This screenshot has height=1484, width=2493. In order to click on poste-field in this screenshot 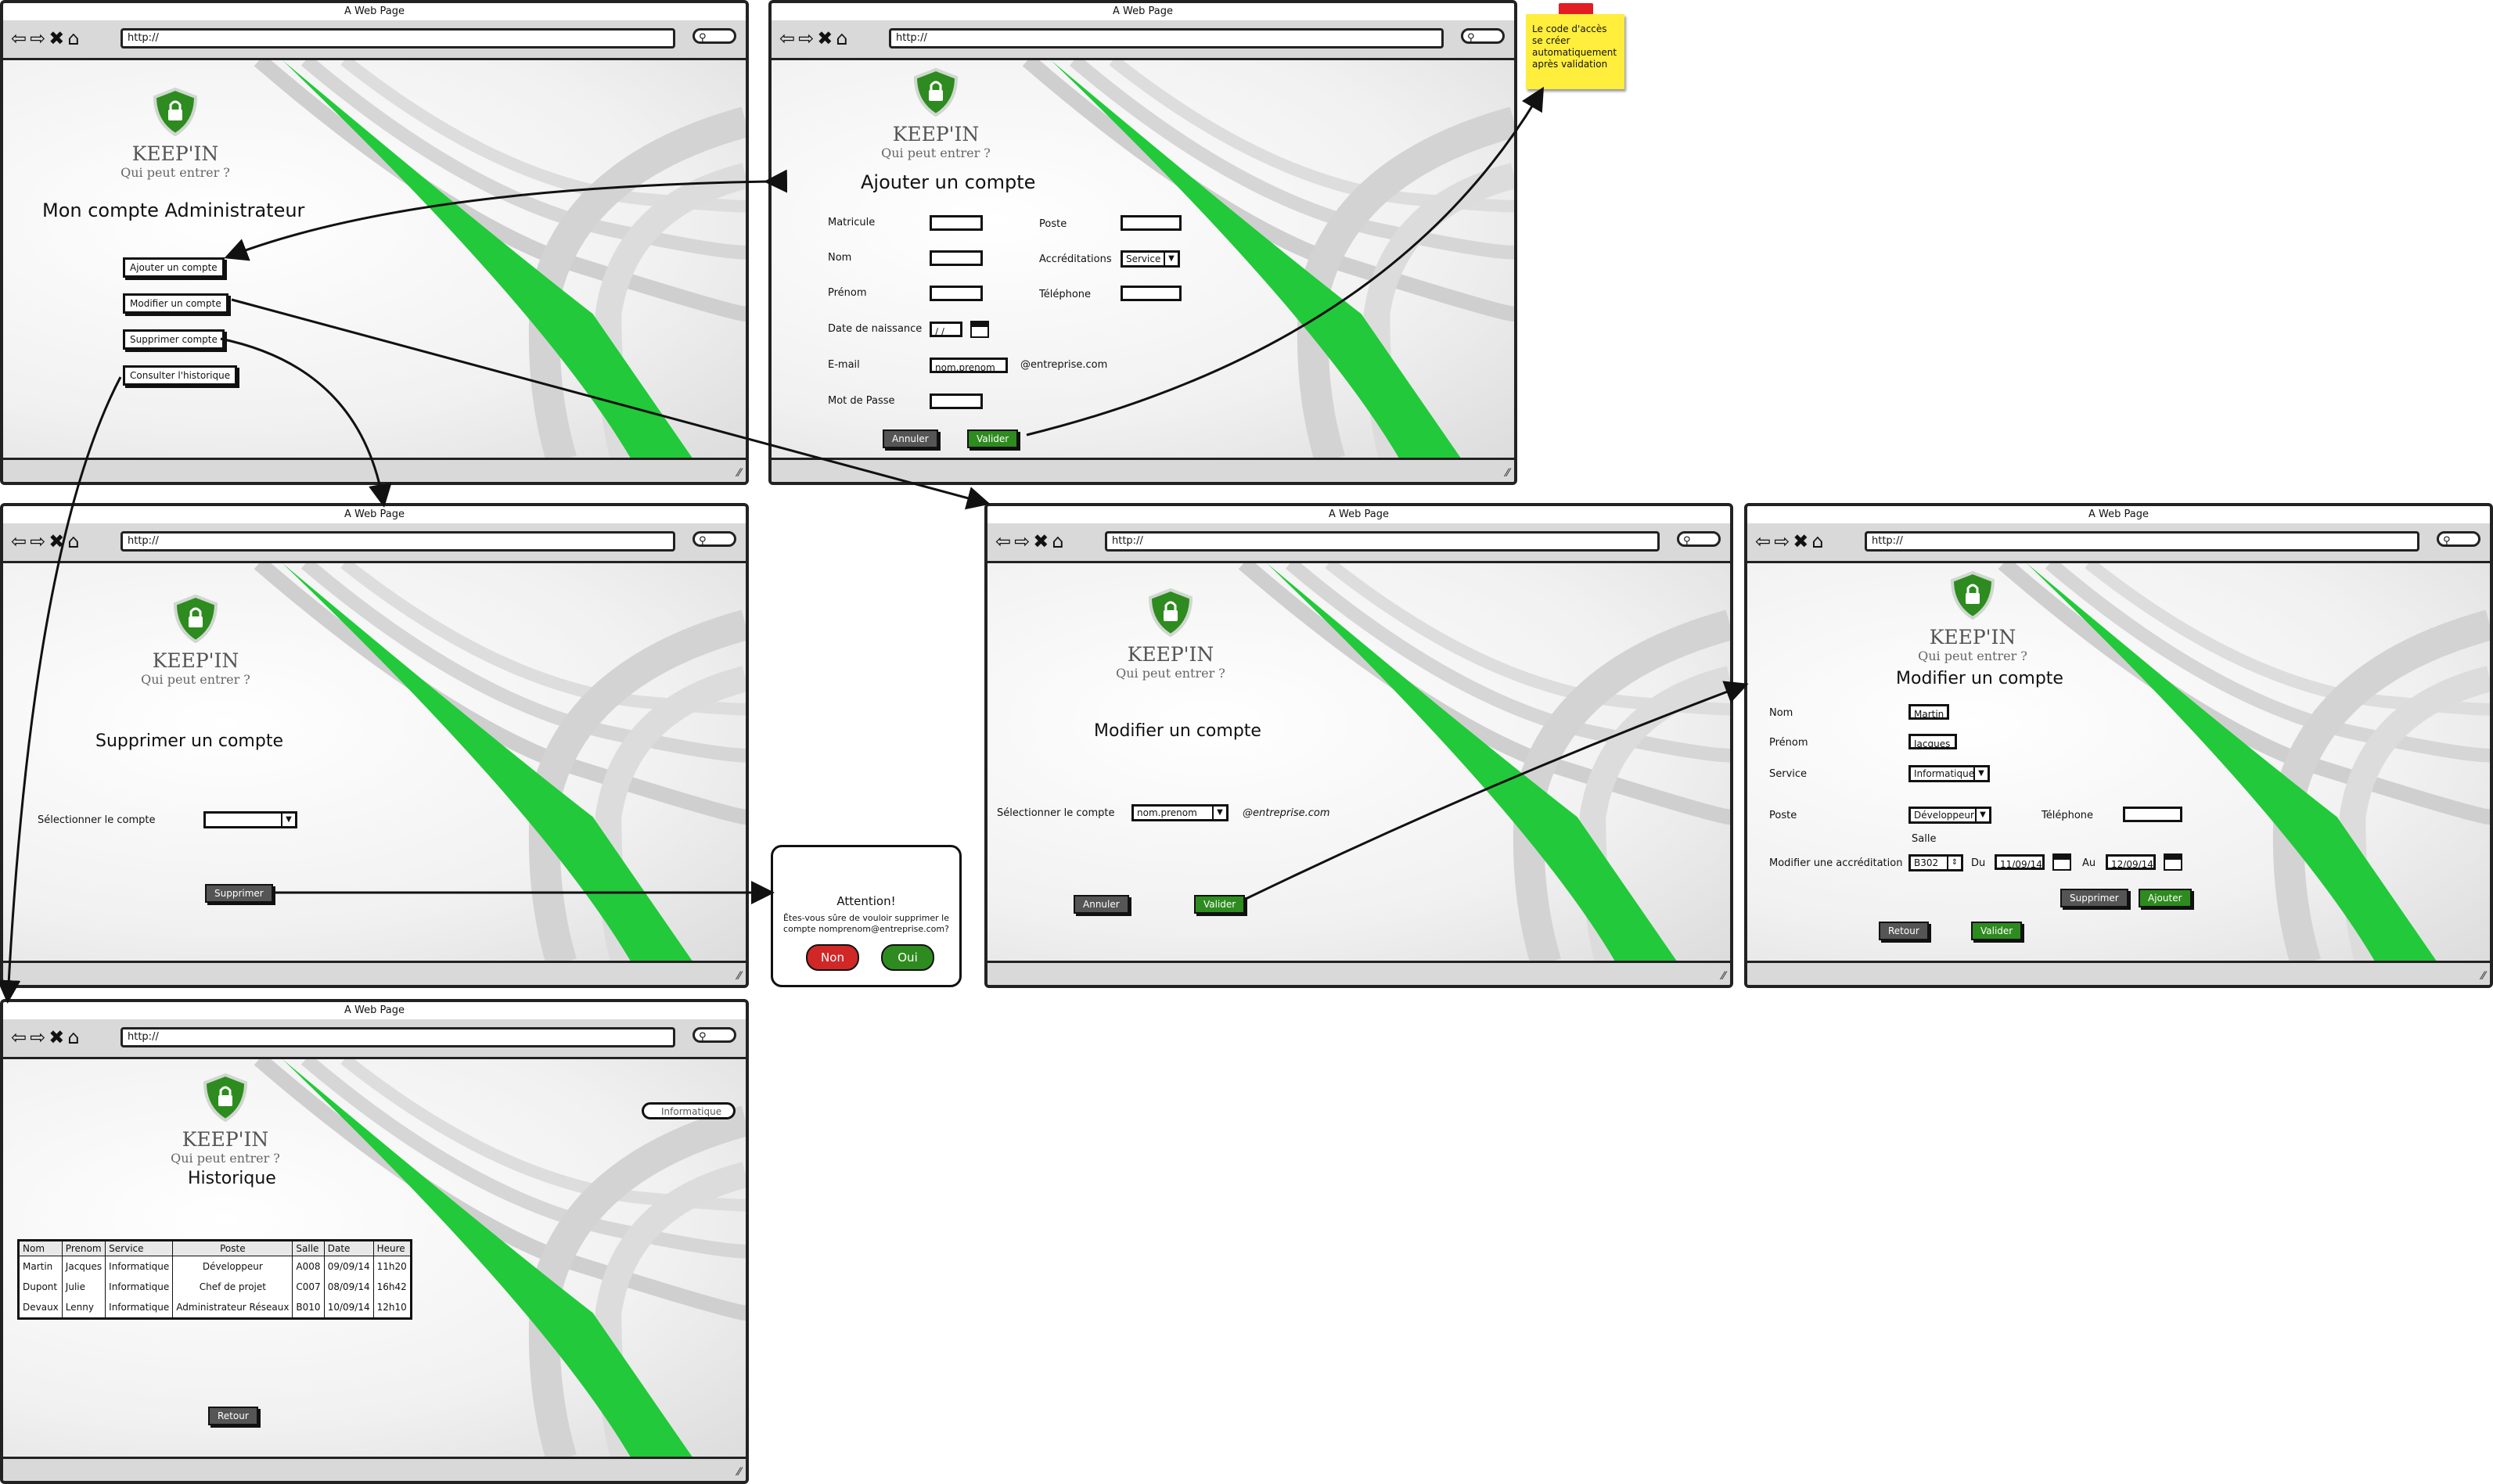, I will do `click(1151, 223)`.